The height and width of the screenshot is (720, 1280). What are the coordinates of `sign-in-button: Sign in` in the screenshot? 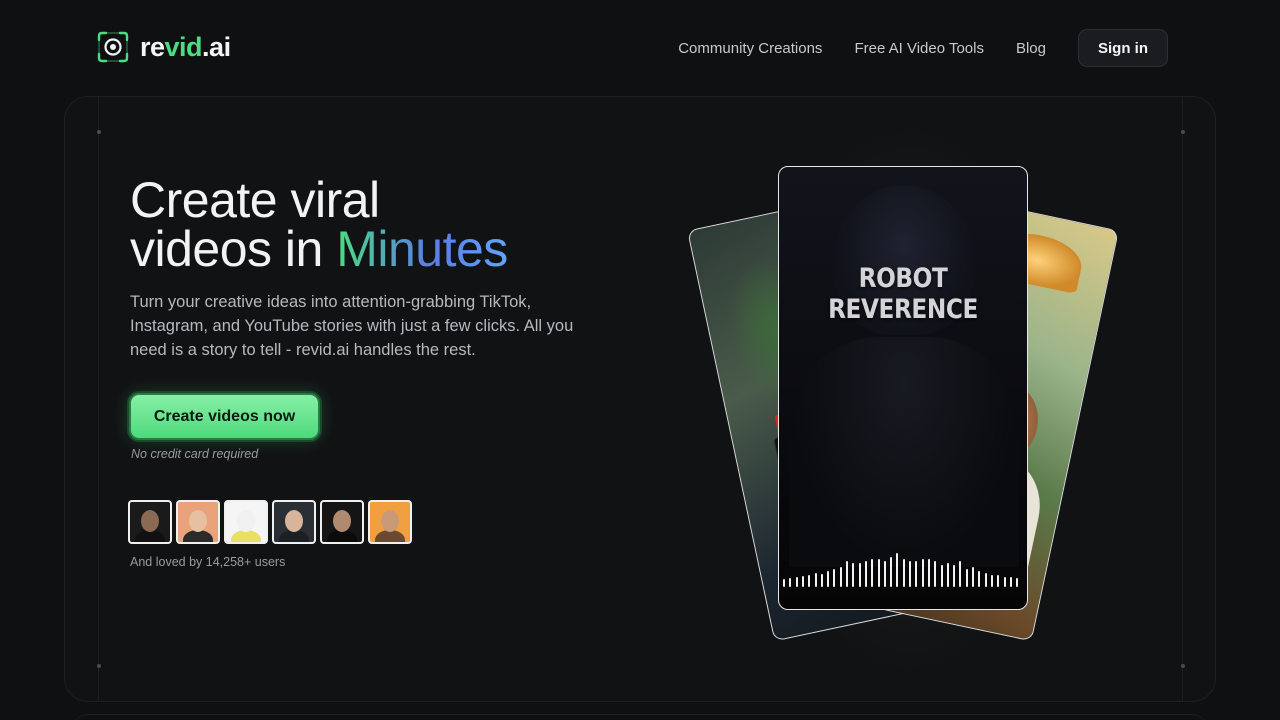 It's located at (1123, 48).